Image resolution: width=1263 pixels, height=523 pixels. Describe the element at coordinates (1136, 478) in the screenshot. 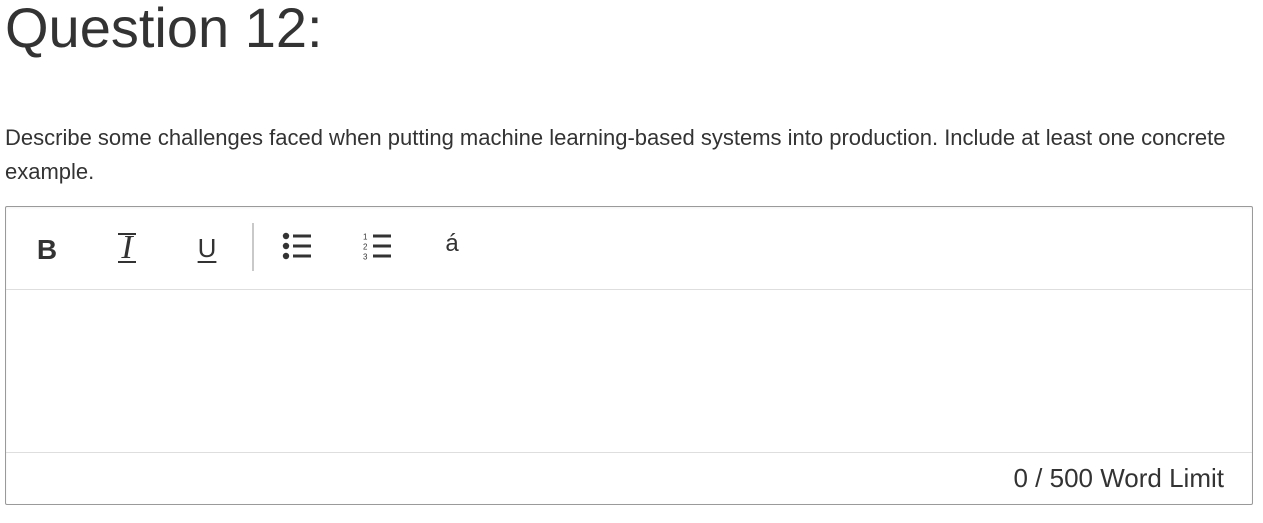

I see `word-limit-label: 500 Word Limit` at that location.